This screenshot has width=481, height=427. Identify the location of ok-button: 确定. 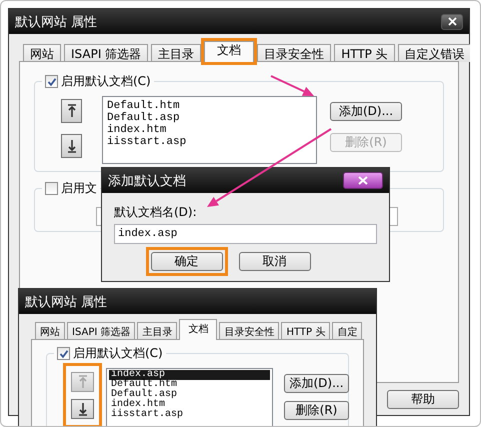
(186, 261).